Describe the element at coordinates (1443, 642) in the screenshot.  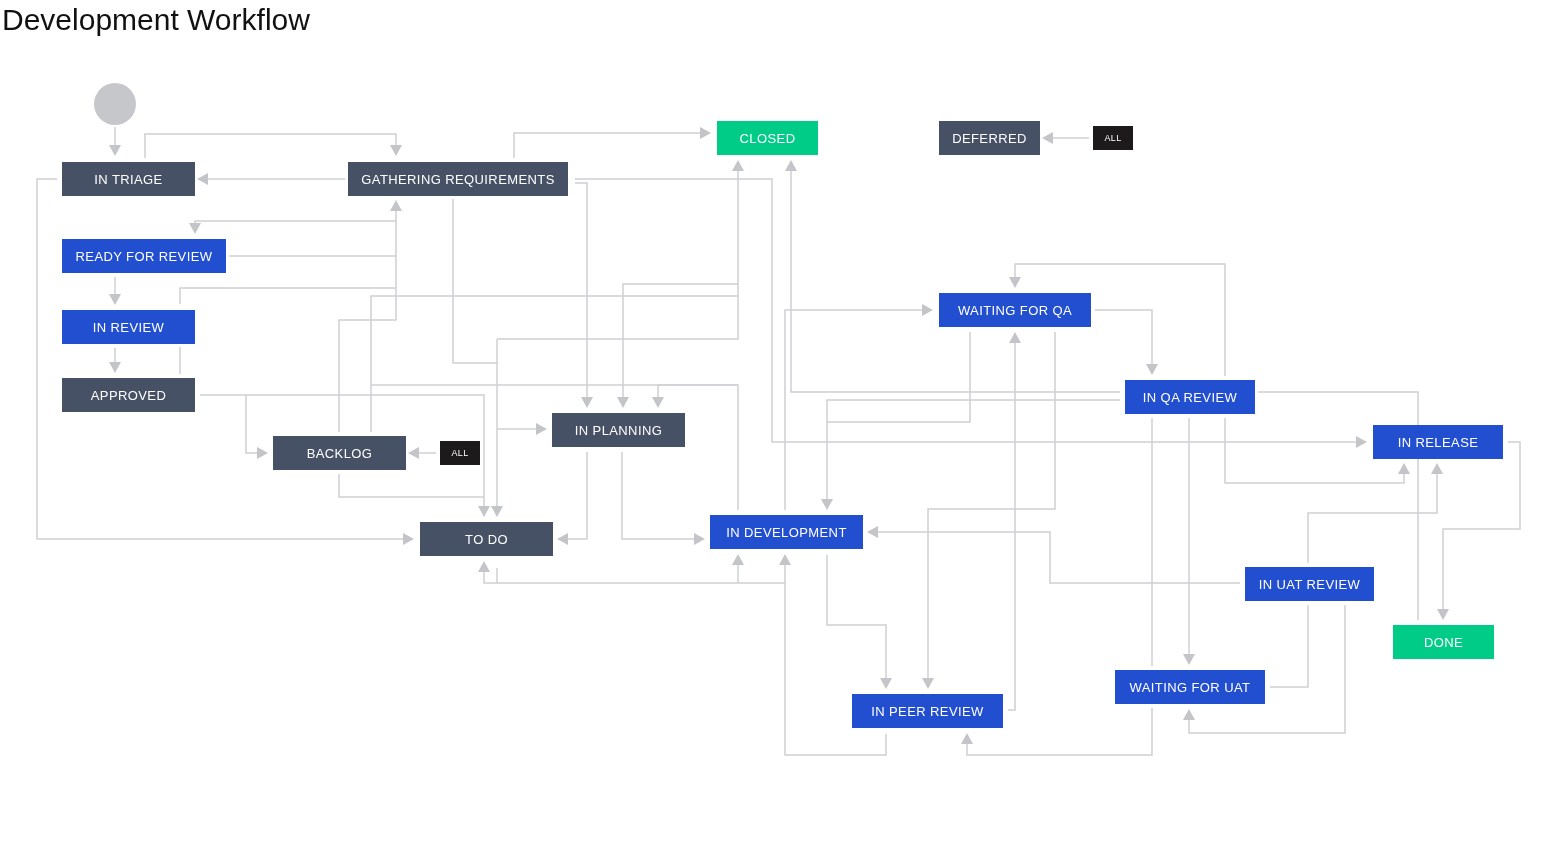
I see `status-node: DONE` at that location.